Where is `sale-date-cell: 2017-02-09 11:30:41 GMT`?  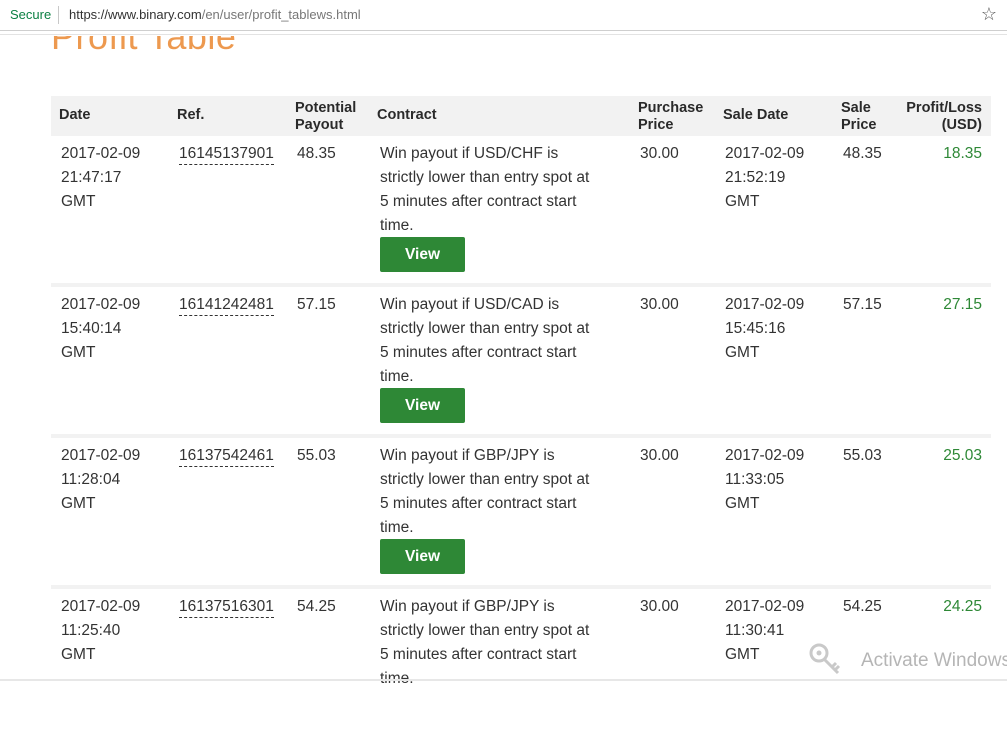 sale-date-cell: 2017-02-09 11:30:41 GMT is located at coordinates (764, 631).